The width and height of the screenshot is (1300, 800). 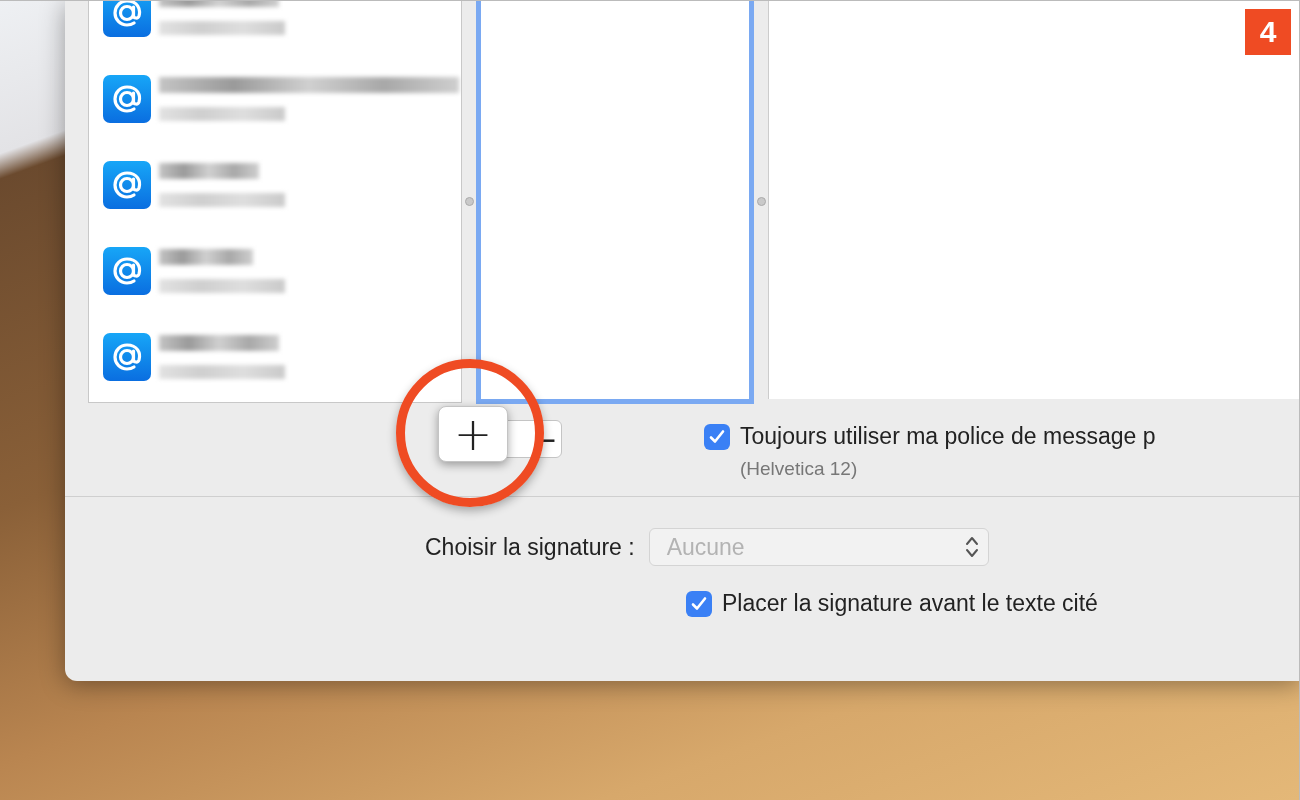 I want to click on step-badge: 4, so click(x=1268, y=32).